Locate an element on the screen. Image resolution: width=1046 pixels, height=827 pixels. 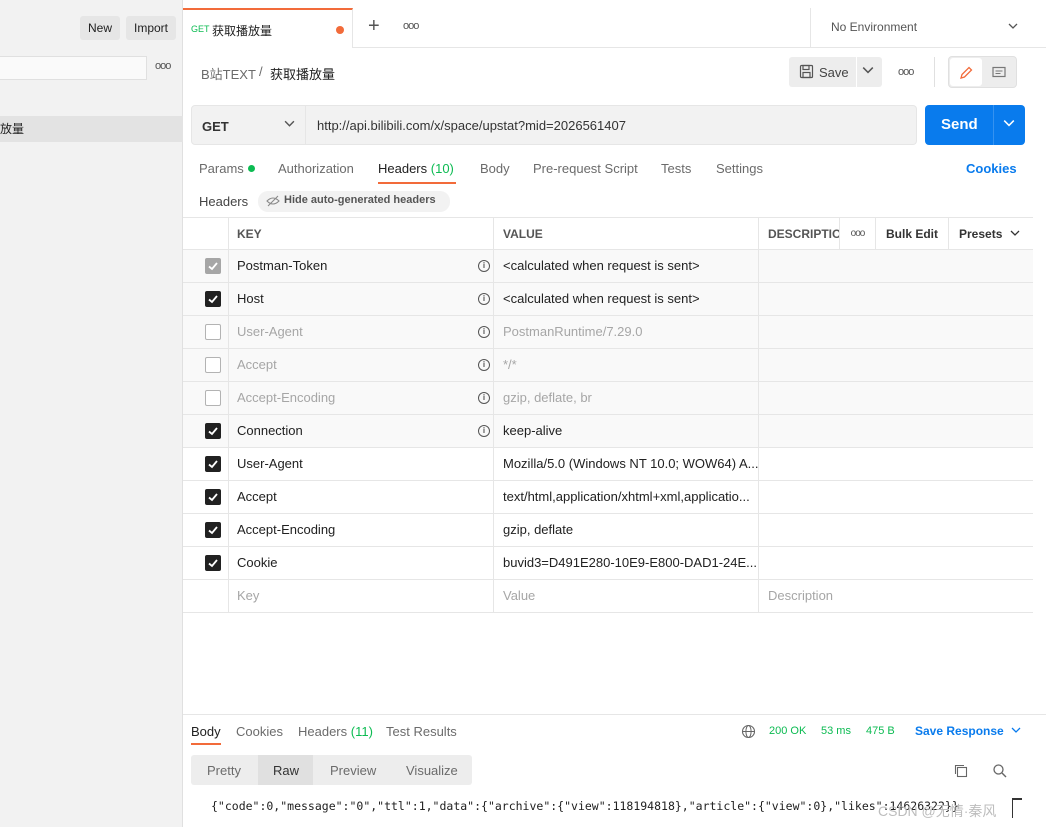
table-row: Accept-Encoding i gzip, deflate, br is located at coordinates (608, 398).